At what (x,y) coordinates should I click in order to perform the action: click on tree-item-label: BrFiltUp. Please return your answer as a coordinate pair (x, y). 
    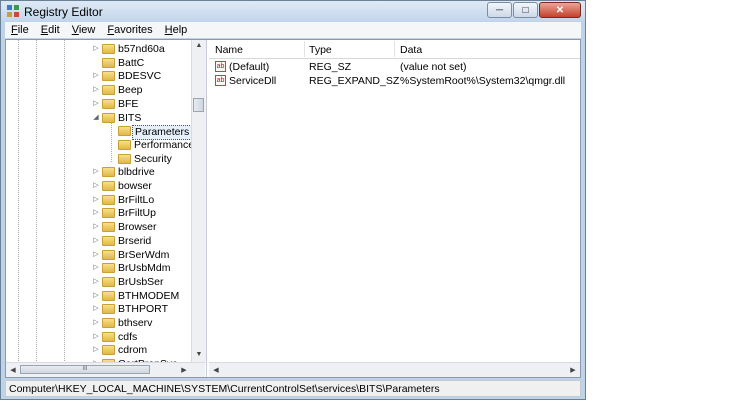
    Looking at the image, I should click on (137, 213).